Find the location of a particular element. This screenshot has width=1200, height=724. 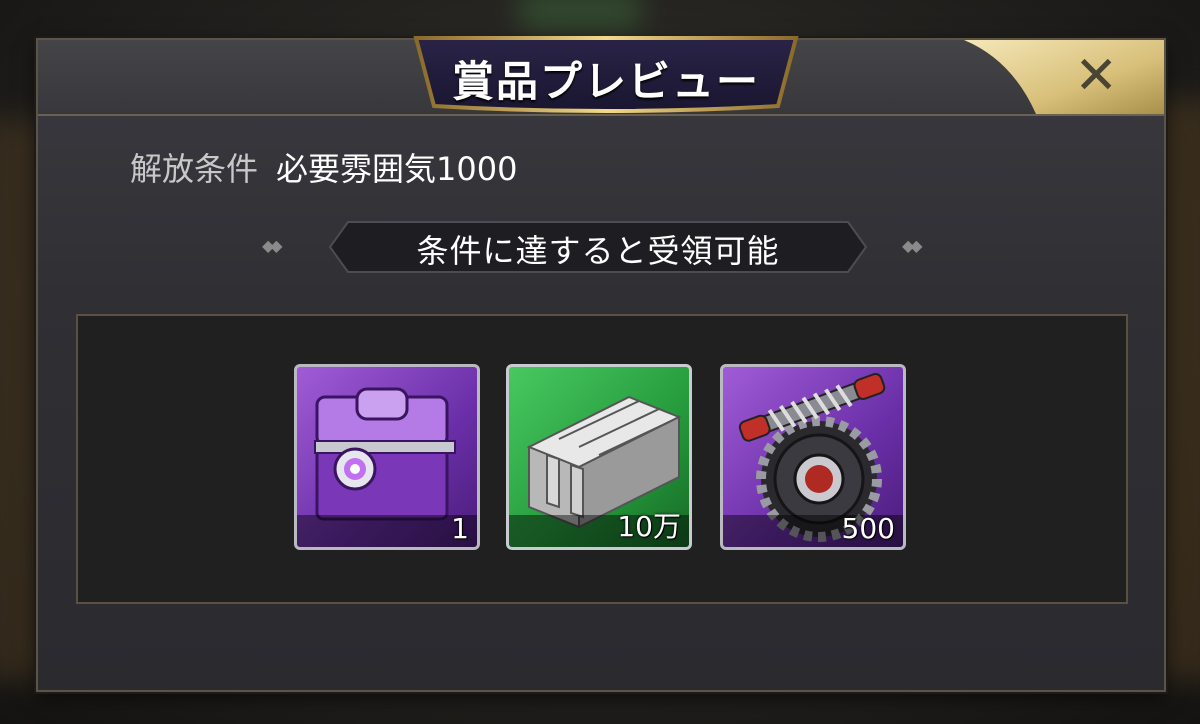

title-plate: 賞品プレビュー is located at coordinates (606, 75).